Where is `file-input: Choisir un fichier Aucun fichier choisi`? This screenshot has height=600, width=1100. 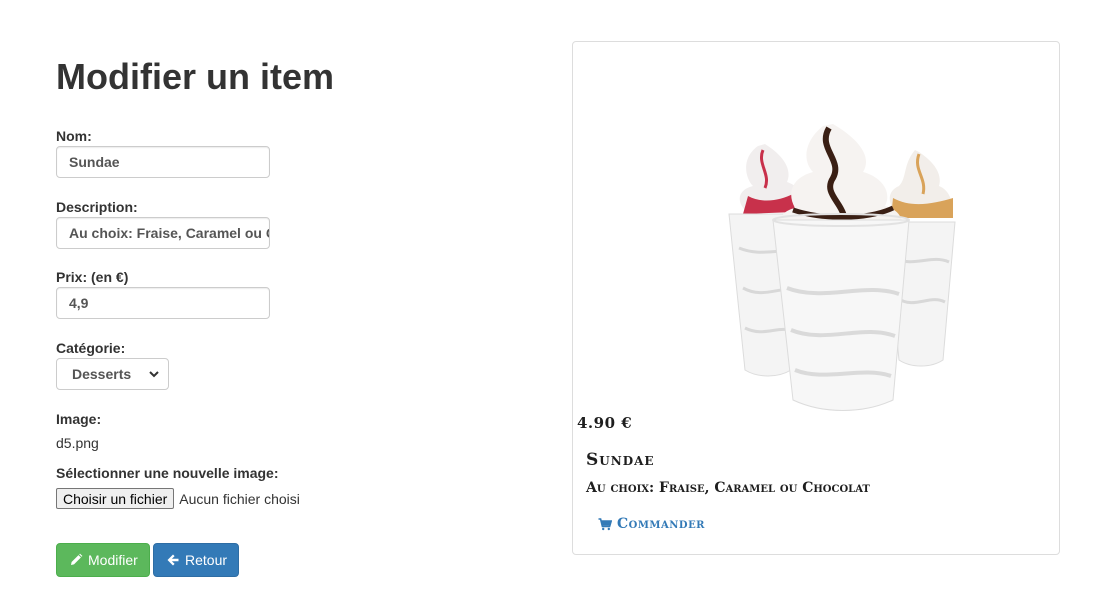
file-input: Choisir un fichier Aucun fichier choisi is located at coordinates (178, 498).